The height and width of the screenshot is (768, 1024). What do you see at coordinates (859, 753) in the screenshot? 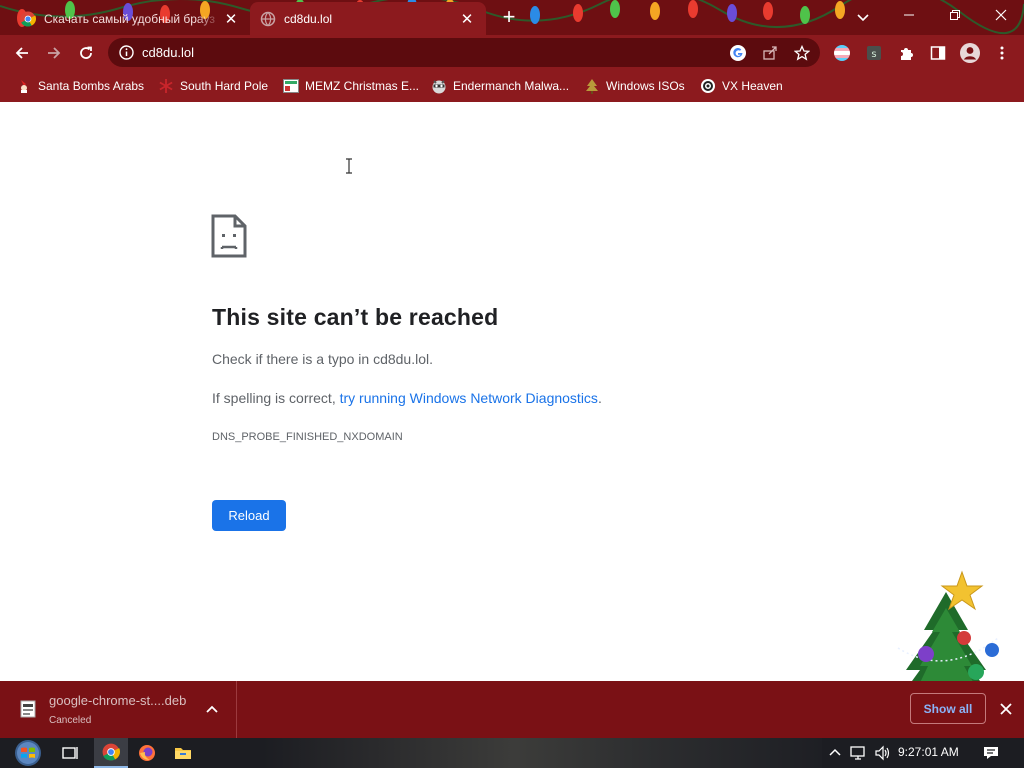
I see `network-icon` at bounding box center [859, 753].